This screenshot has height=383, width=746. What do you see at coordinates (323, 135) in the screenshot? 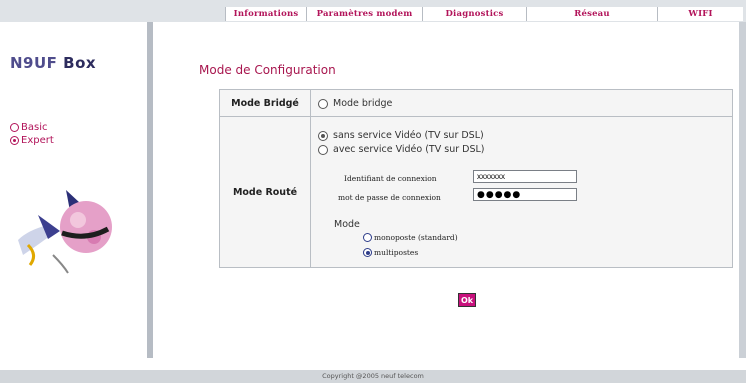
I see `no-video-radio` at bounding box center [323, 135].